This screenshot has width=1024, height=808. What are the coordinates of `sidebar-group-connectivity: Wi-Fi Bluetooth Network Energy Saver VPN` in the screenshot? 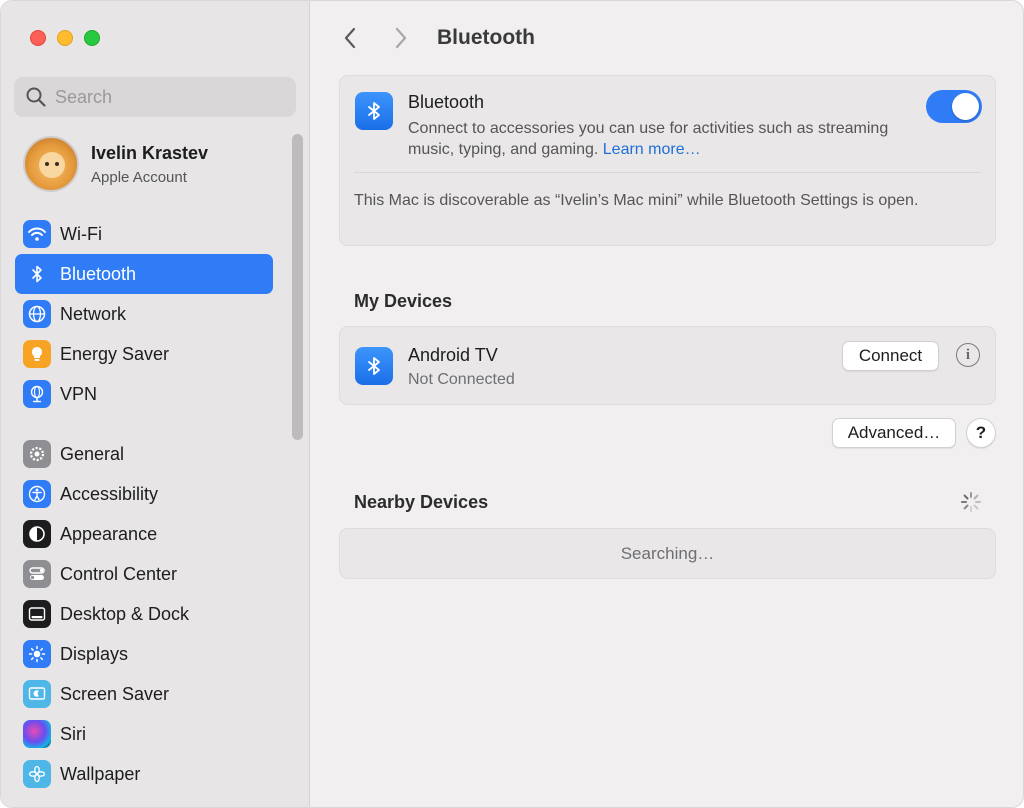 It's located at (144, 314).